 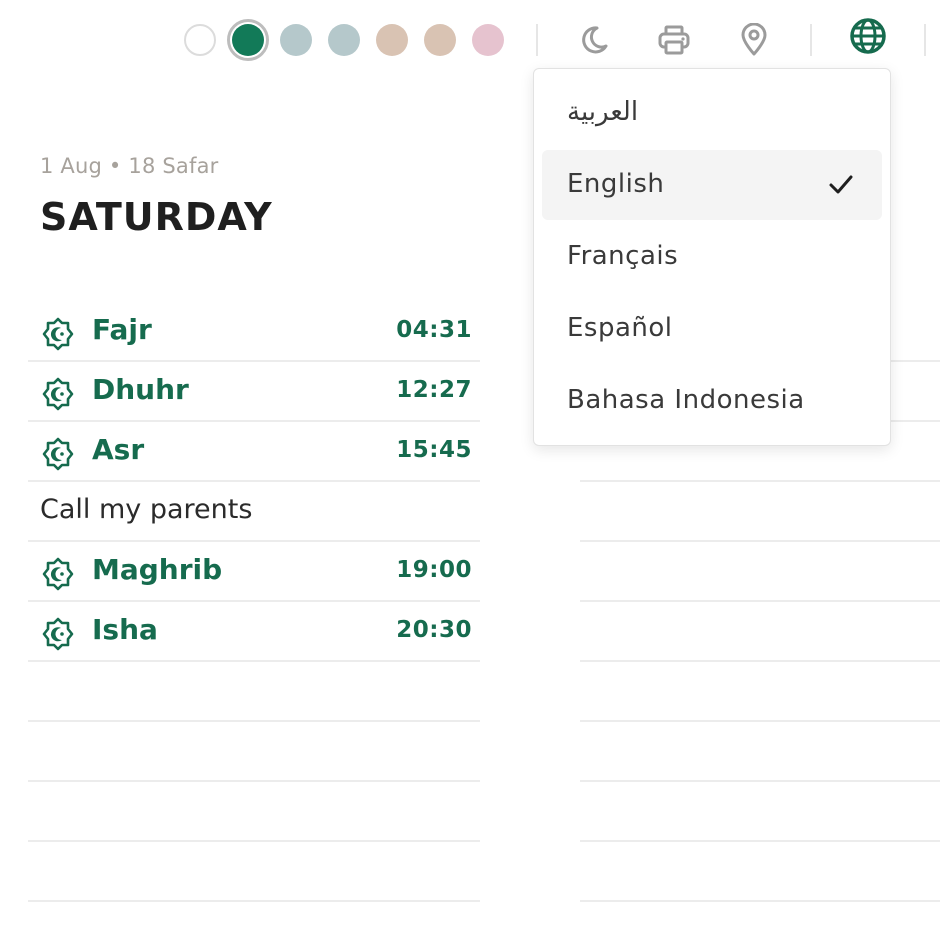 I want to click on prayer-row-maghrib: Maghrib 19:00, so click(x=254, y=572).